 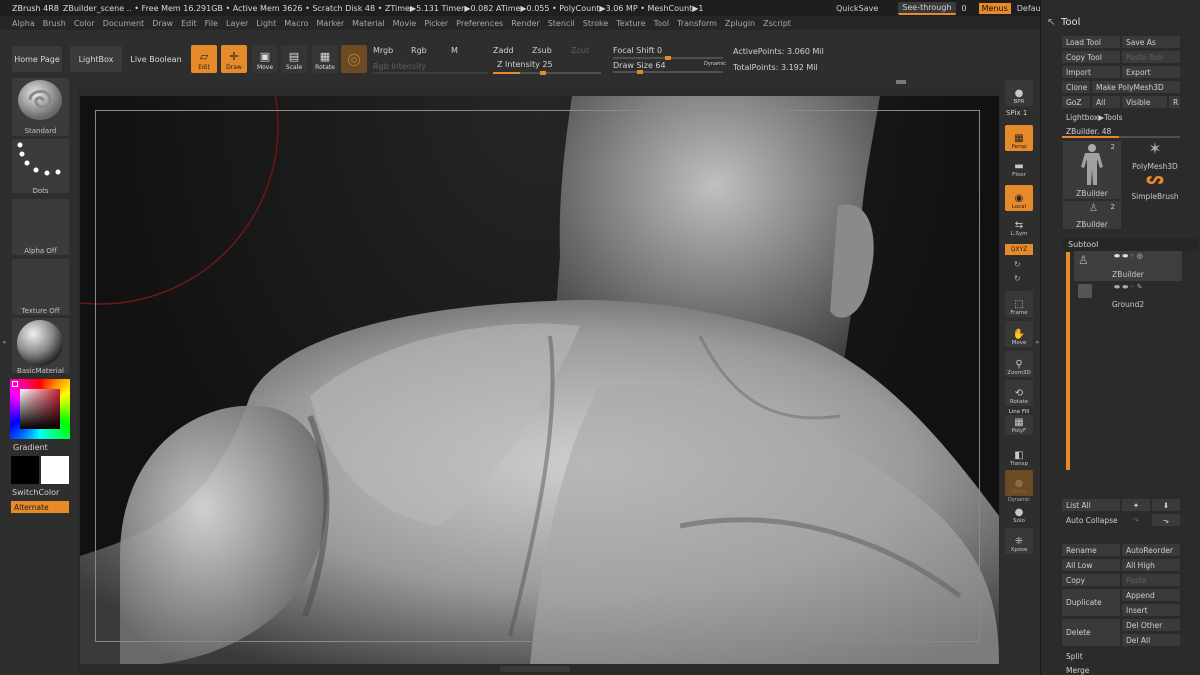 I want to click on paste-tool-button: Paste Tool, so click(x=1151, y=57).